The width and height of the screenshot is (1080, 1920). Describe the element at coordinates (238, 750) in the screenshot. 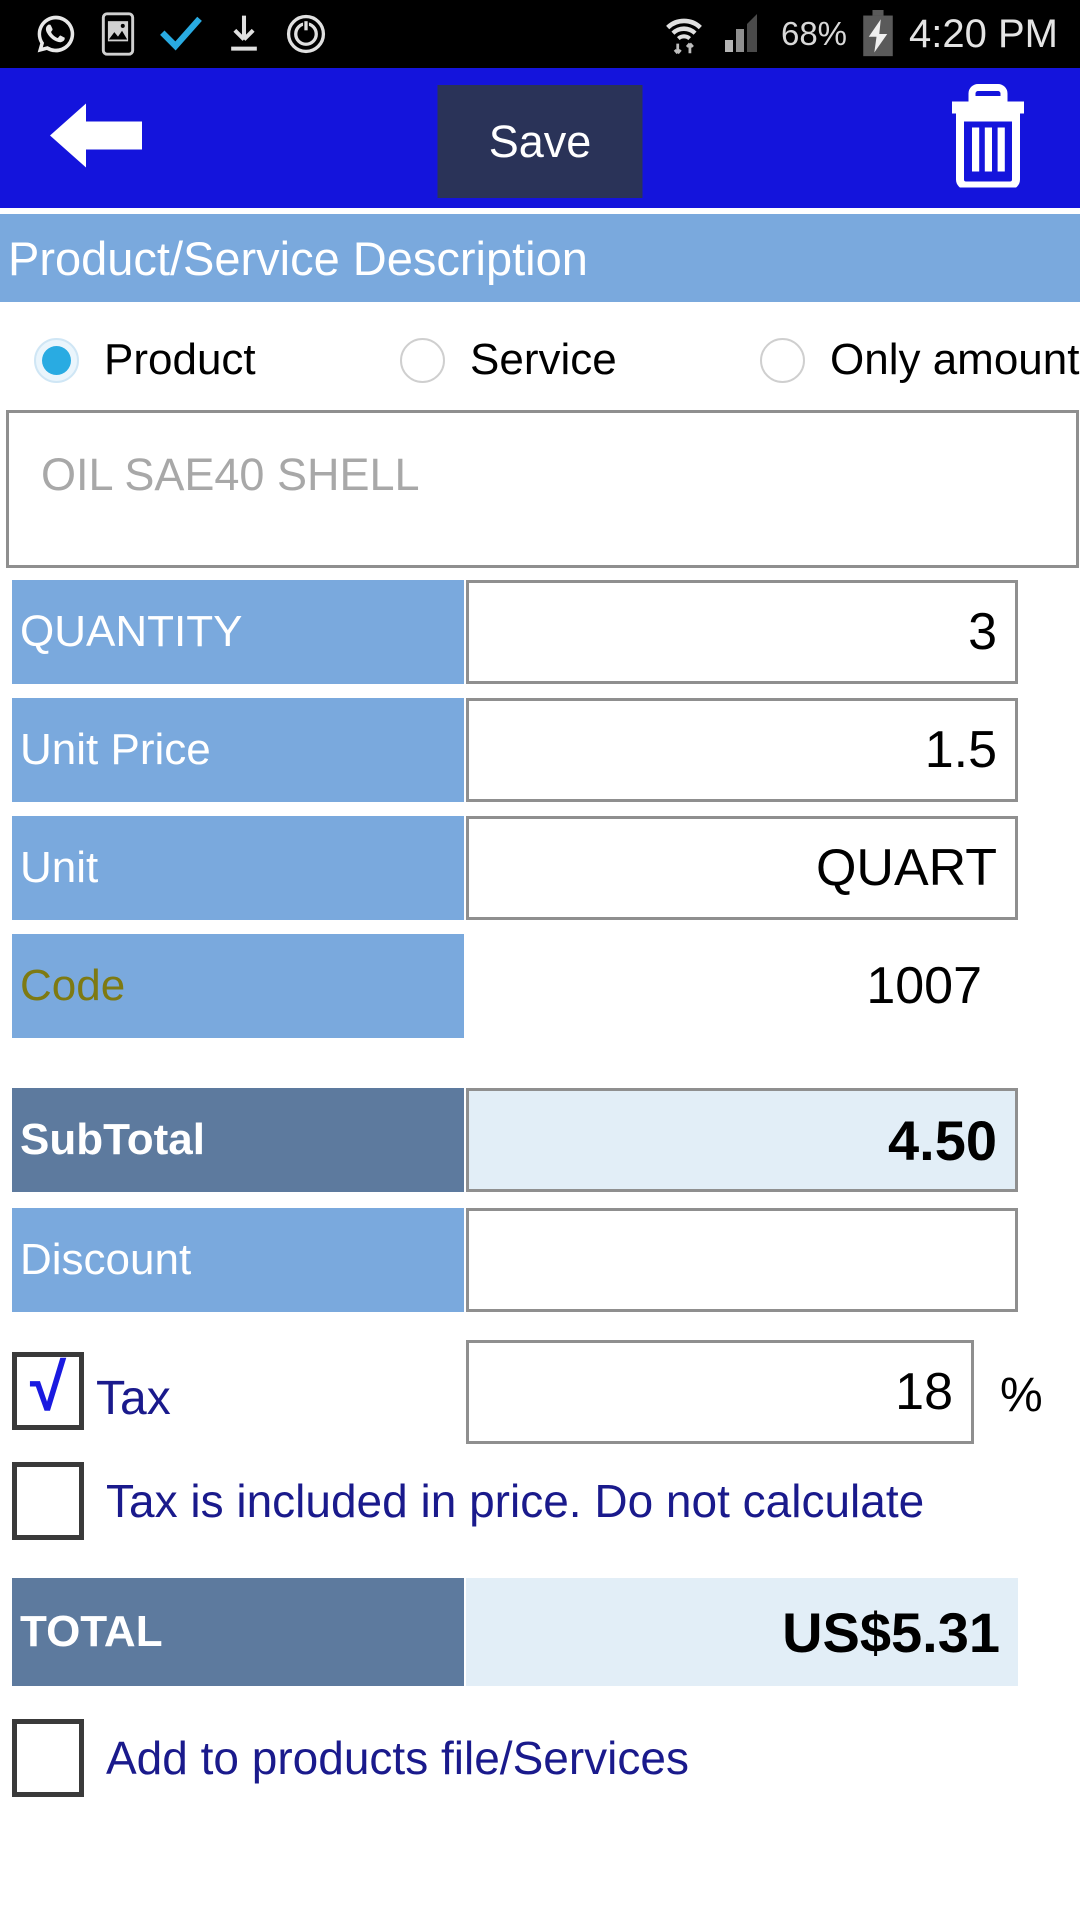

I see `unit-price-label: Unit Price` at that location.